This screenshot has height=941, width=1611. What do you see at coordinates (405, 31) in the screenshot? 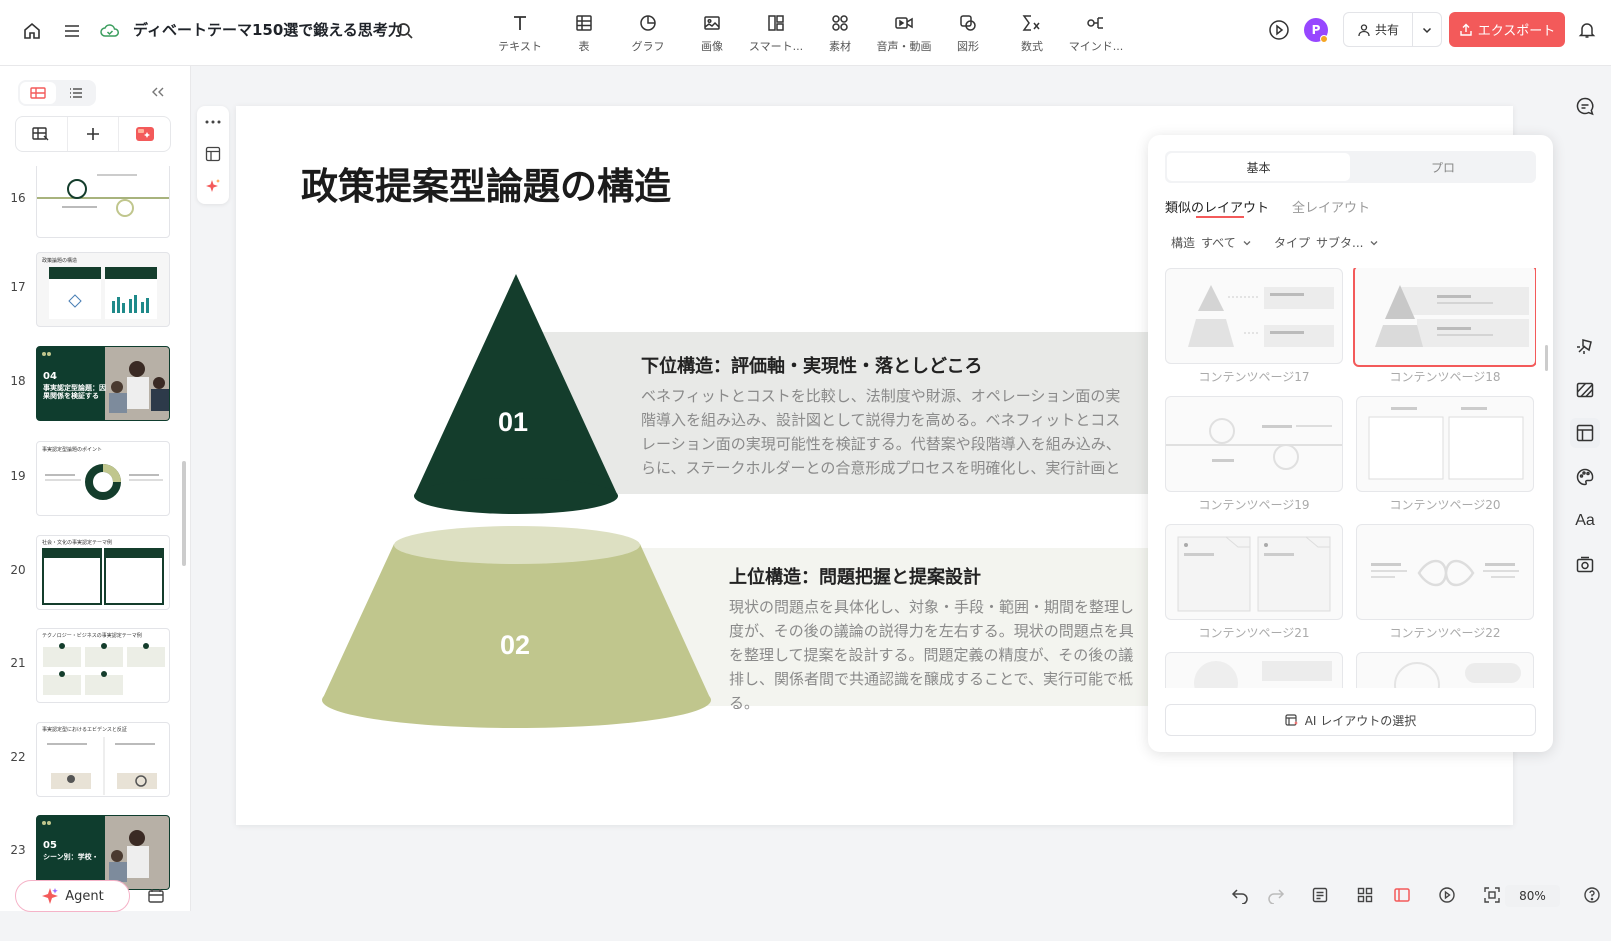
I see `search-icon` at bounding box center [405, 31].